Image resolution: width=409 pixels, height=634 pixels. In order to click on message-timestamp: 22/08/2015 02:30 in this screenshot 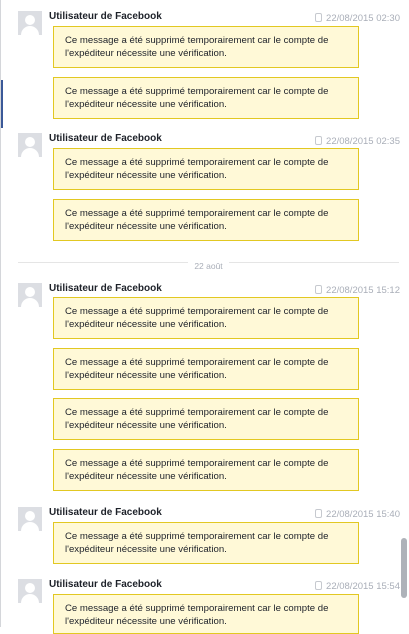, I will do `click(357, 18)`.